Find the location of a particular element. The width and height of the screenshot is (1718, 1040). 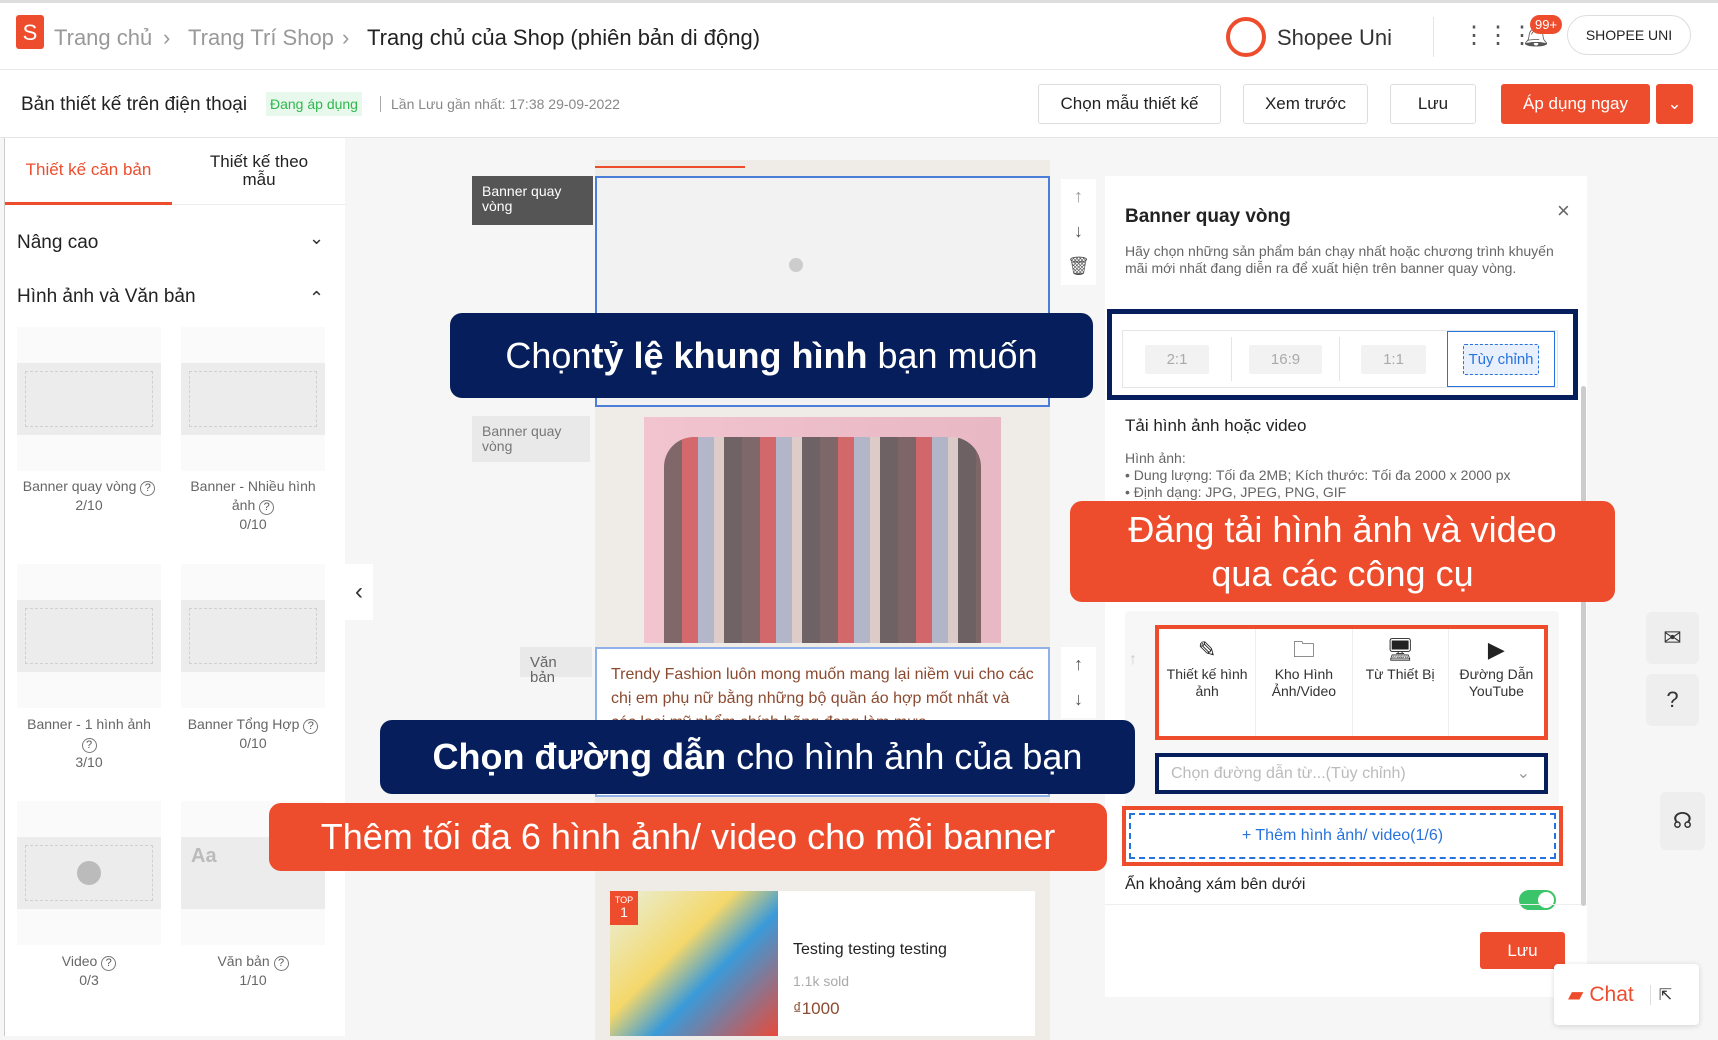

breadcrumb-current: Trang chủ của Shop (phiên bản di động) is located at coordinates (564, 37).